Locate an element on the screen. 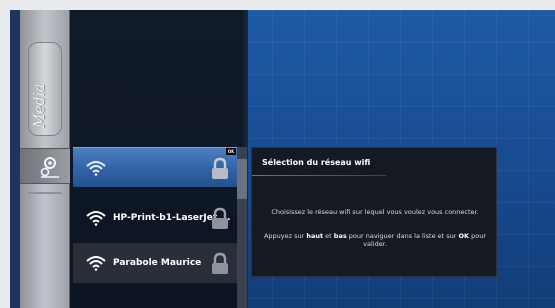 The image size is (555, 308). info-title: Sélection du réseau wifi is located at coordinates (316, 162).